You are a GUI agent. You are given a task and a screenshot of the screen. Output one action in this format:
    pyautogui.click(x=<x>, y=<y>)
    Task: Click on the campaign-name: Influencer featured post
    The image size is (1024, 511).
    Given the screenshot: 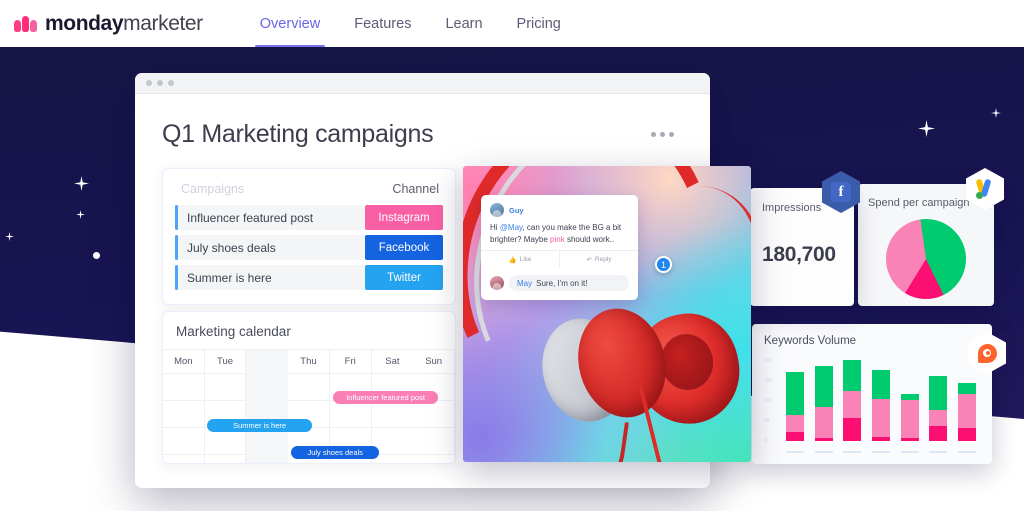 What is the action you would take?
    pyautogui.click(x=271, y=217)
    